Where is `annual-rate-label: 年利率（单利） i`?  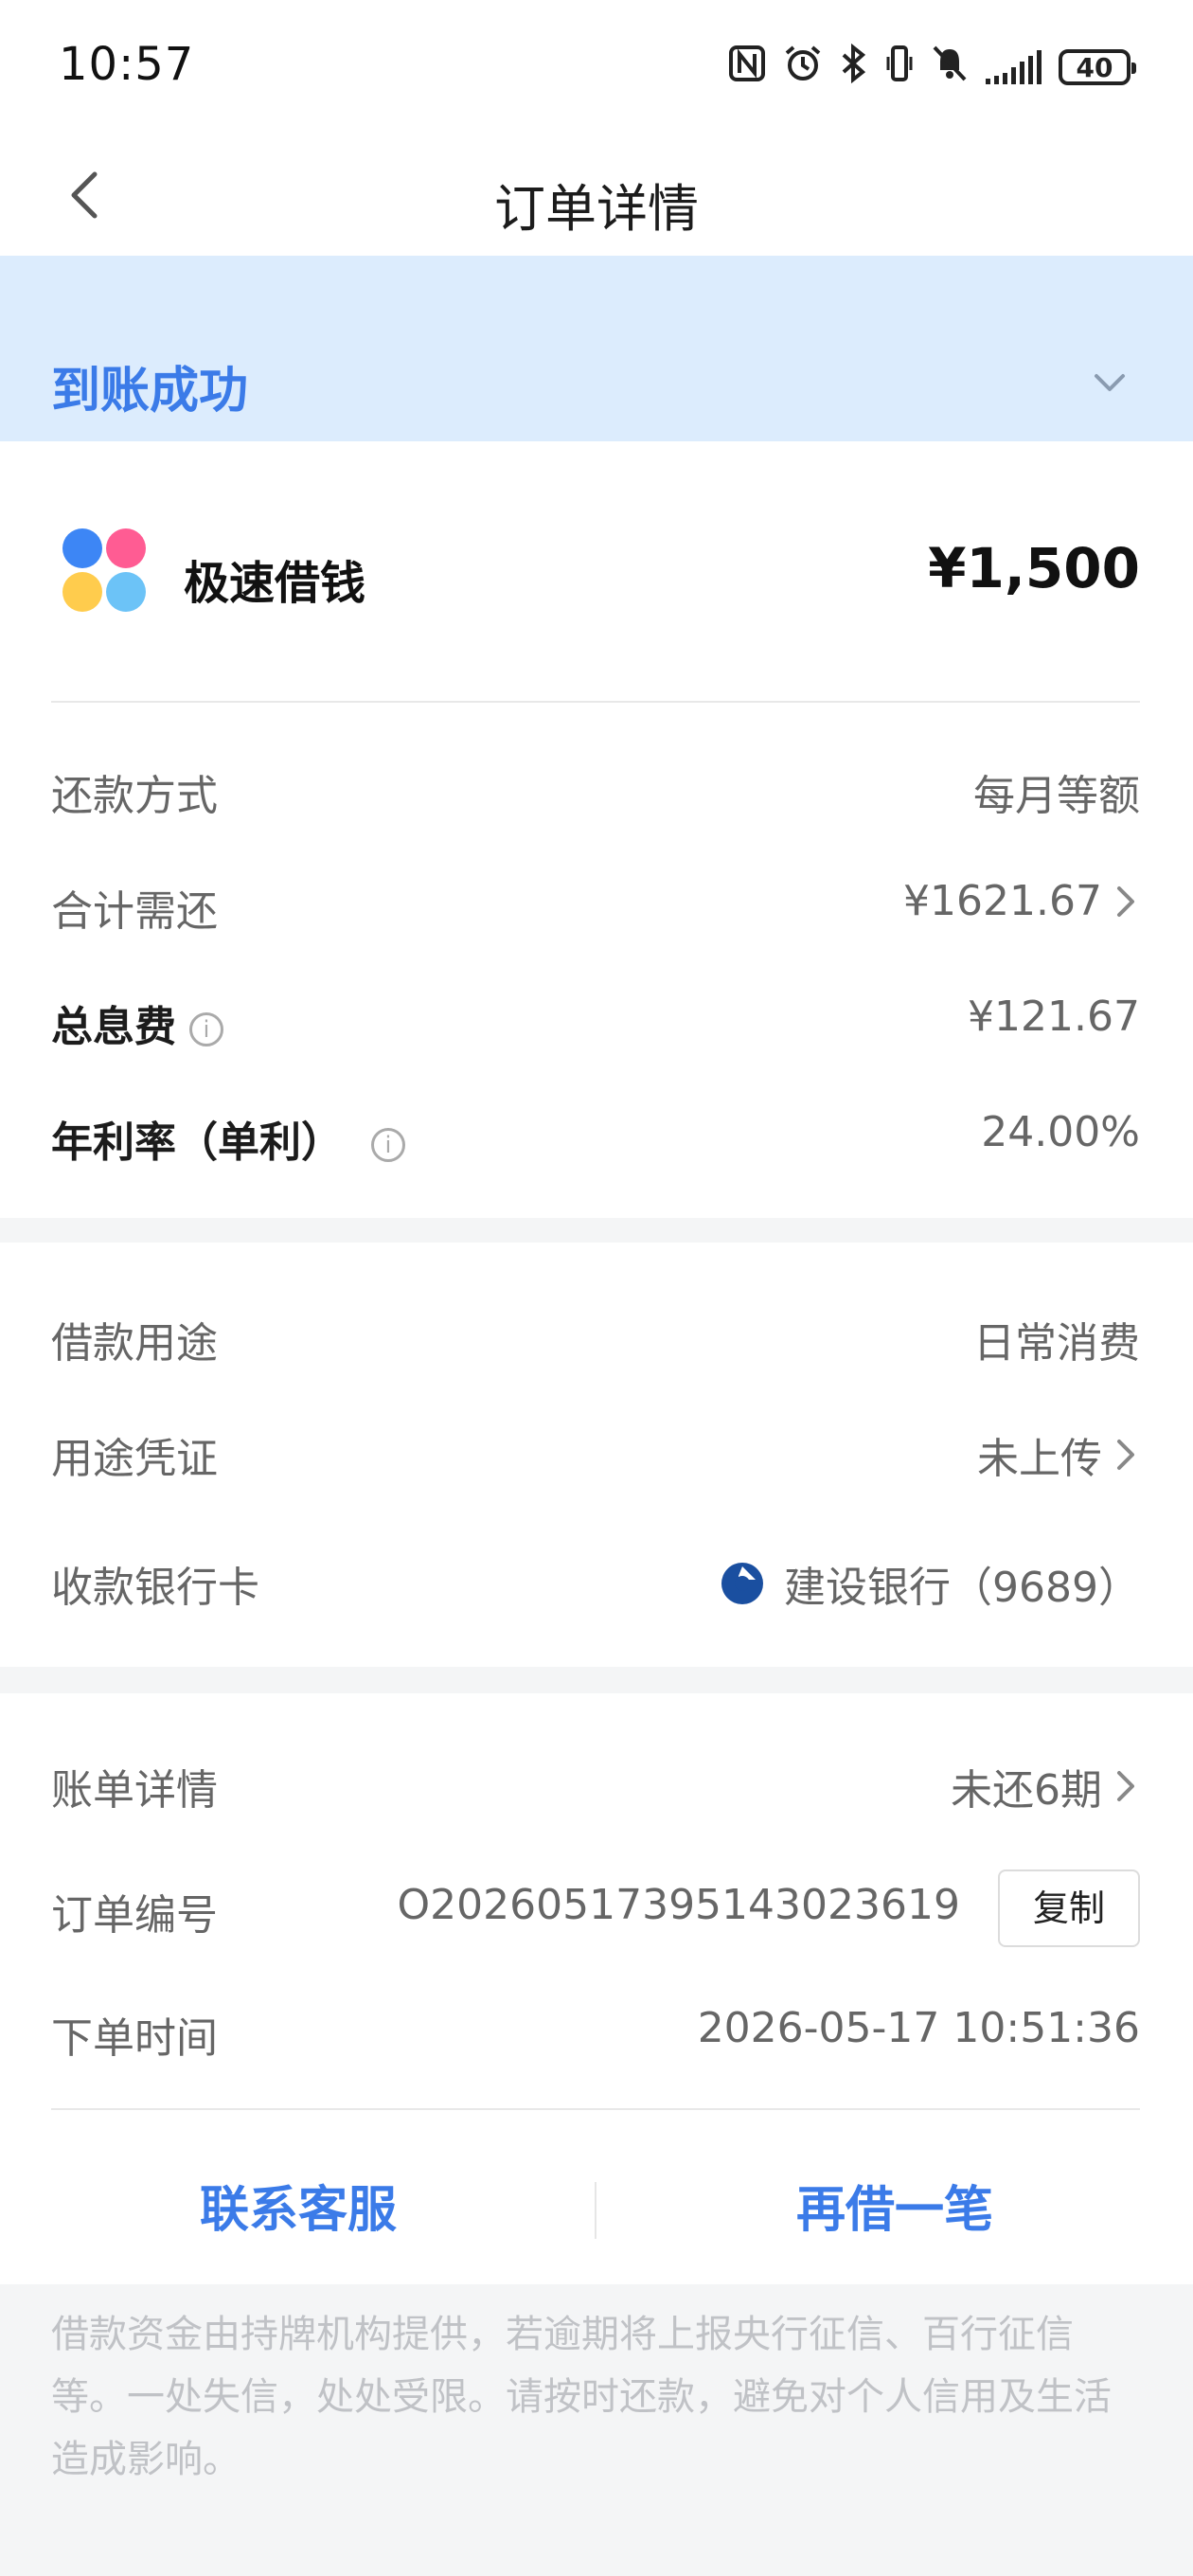 annual-rate-label: 年利率（单利） i is located at coordinates (228, 1138).